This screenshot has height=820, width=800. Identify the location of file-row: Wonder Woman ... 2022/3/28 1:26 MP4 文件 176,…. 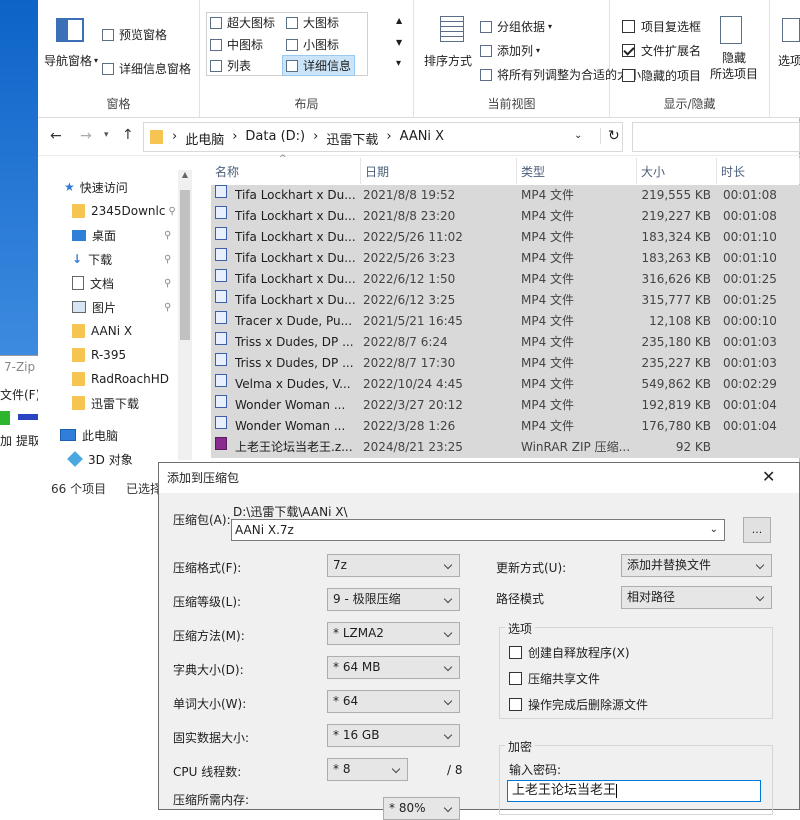
(505, 426).